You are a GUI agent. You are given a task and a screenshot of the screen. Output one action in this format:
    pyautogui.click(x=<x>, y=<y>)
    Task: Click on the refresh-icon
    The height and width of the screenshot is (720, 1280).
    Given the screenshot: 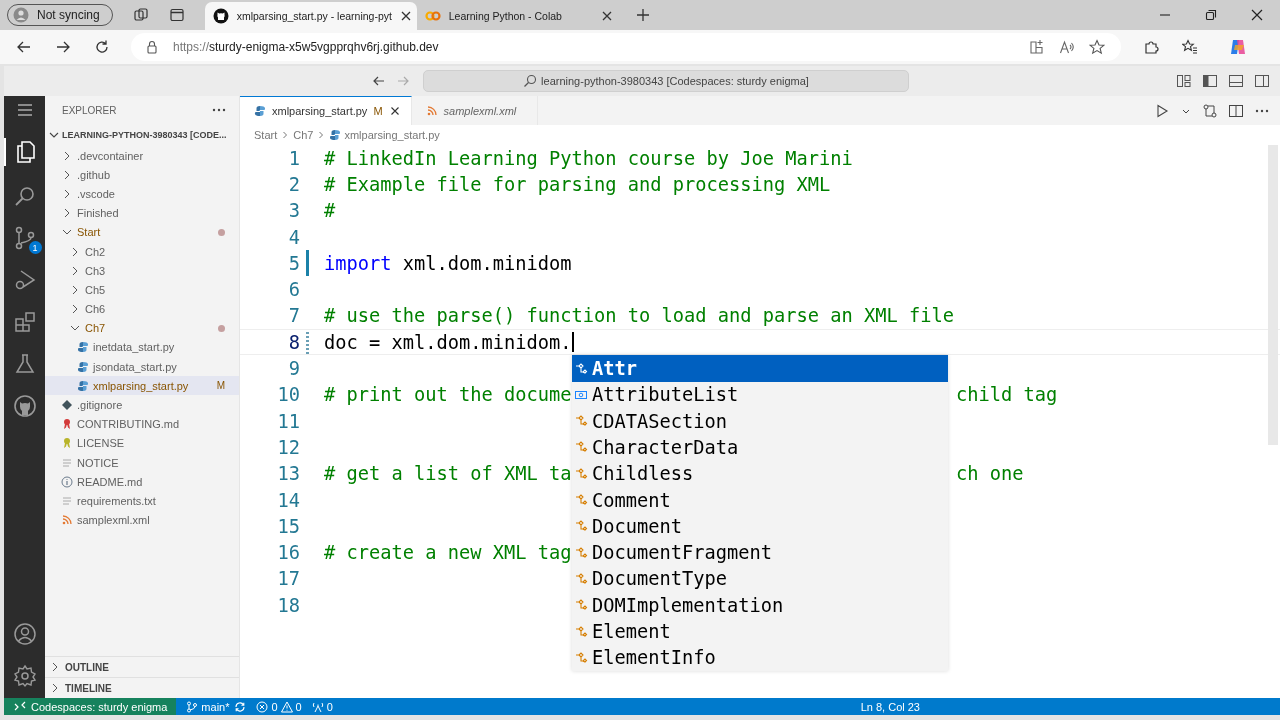 What is the action you would take?
    pyautogui.click(x=102, y=47)
    